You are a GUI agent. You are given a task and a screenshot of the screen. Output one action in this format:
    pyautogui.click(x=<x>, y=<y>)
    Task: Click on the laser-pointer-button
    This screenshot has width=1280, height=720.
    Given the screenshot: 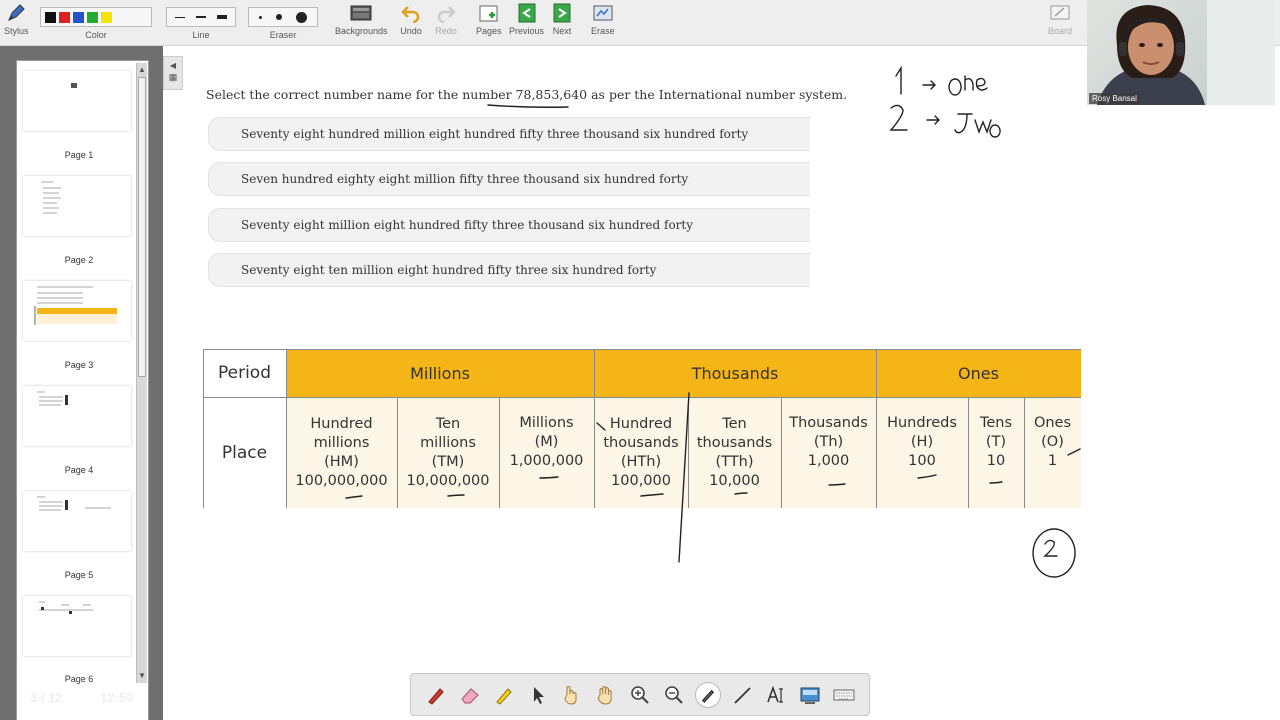 What is the action you would take?
    pyautogui.click(x=572, y=695)
    